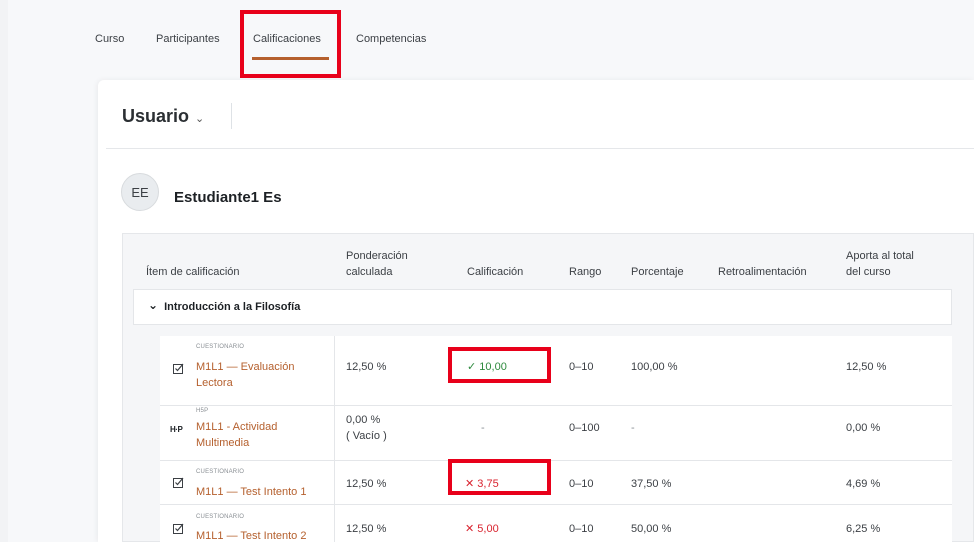 The width and height of the screenshot is (974, 542). I want to click on category-name: Introducción a la Filosofía, so click(232, 307).